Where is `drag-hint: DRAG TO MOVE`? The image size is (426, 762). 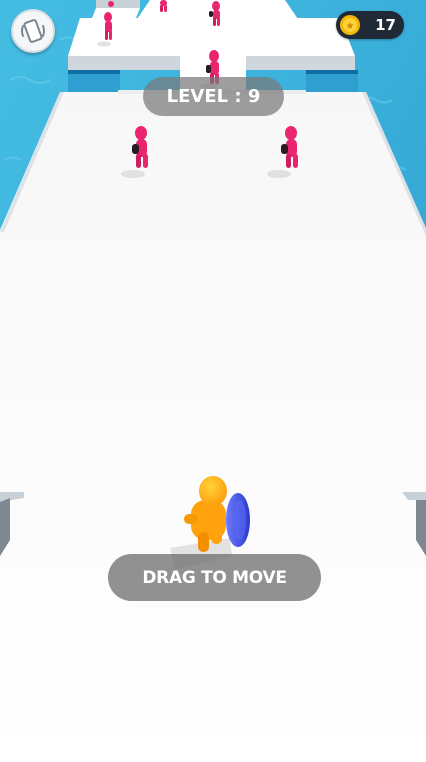 drag-hint: DRAG TO MOVE is located at coordinates (214, 577).